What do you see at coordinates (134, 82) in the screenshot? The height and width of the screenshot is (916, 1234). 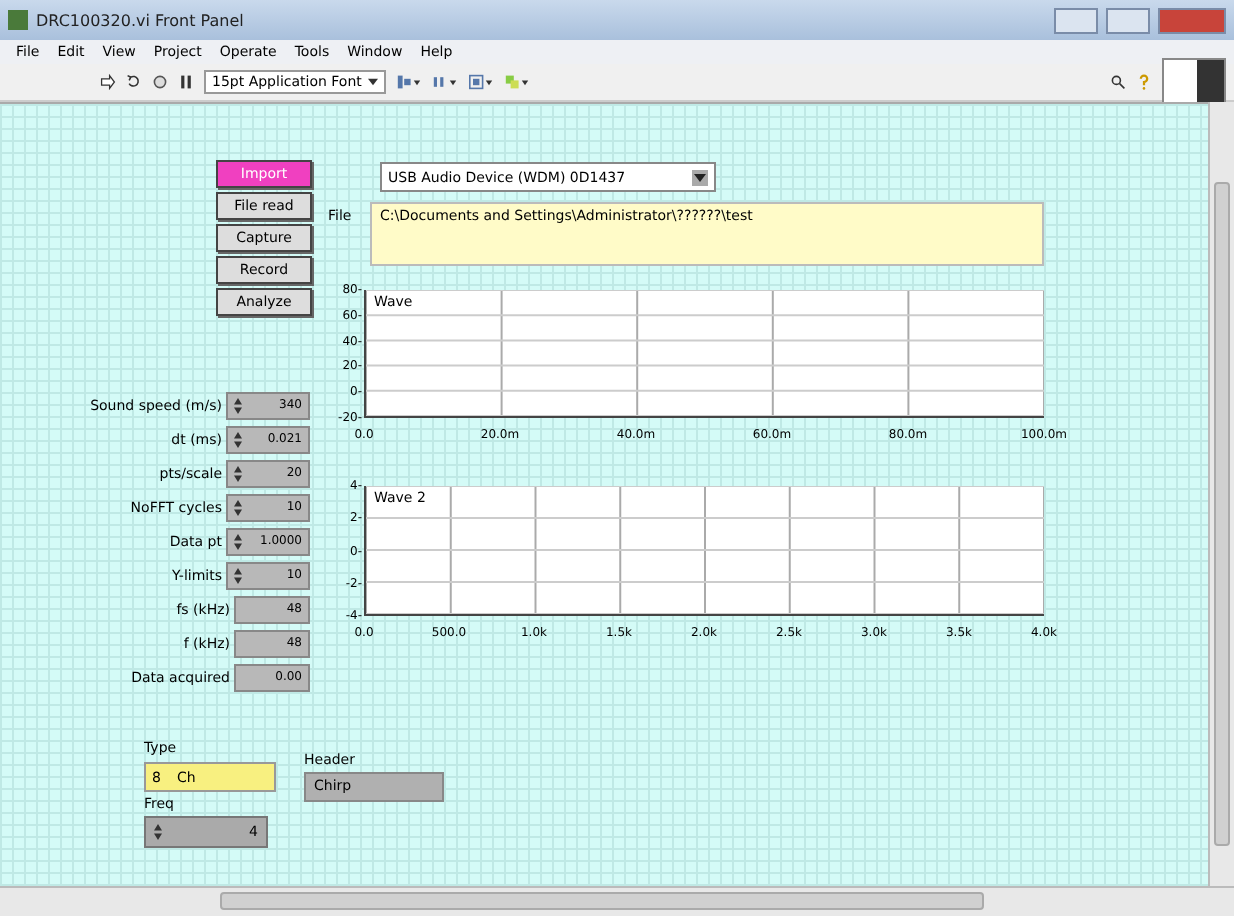 I see `run-continuous-icon` at bounding box center [134, 82].